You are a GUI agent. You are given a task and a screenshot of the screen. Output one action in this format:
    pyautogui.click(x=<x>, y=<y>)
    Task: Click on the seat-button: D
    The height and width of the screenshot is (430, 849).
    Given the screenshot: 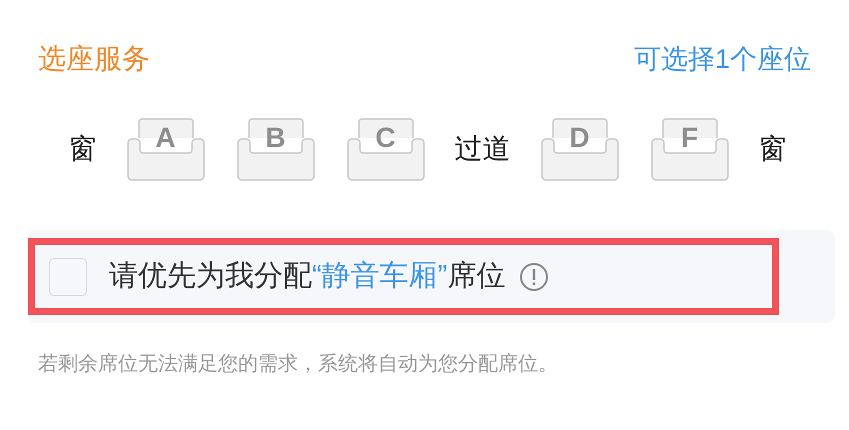 What is the action you would take?
    pyautogui.click(x=579, y=149)
    